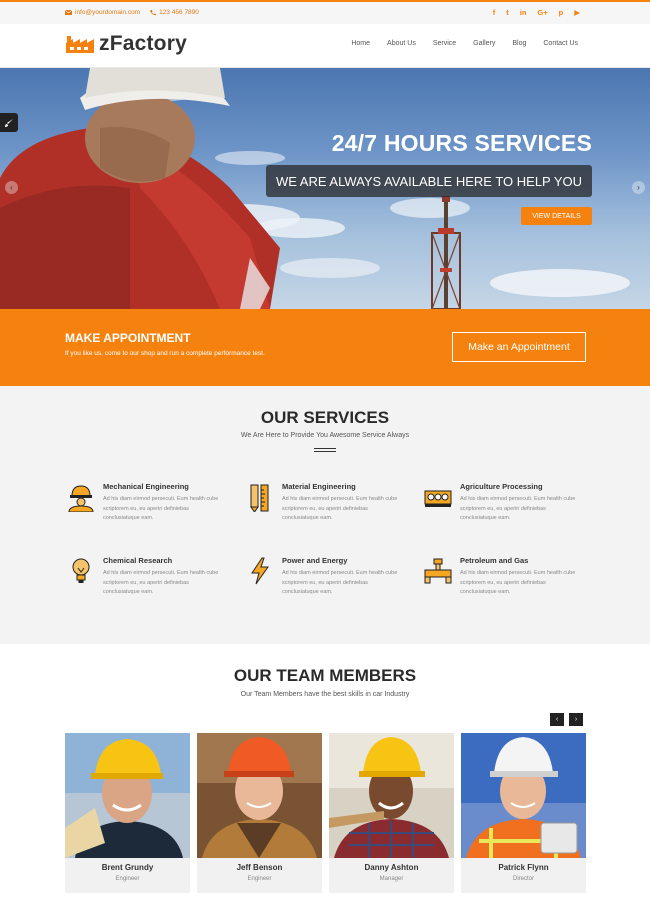 This screenshot has height=913, width=650. I want to click on member-name: Brent Grundy, so click(127, 867).